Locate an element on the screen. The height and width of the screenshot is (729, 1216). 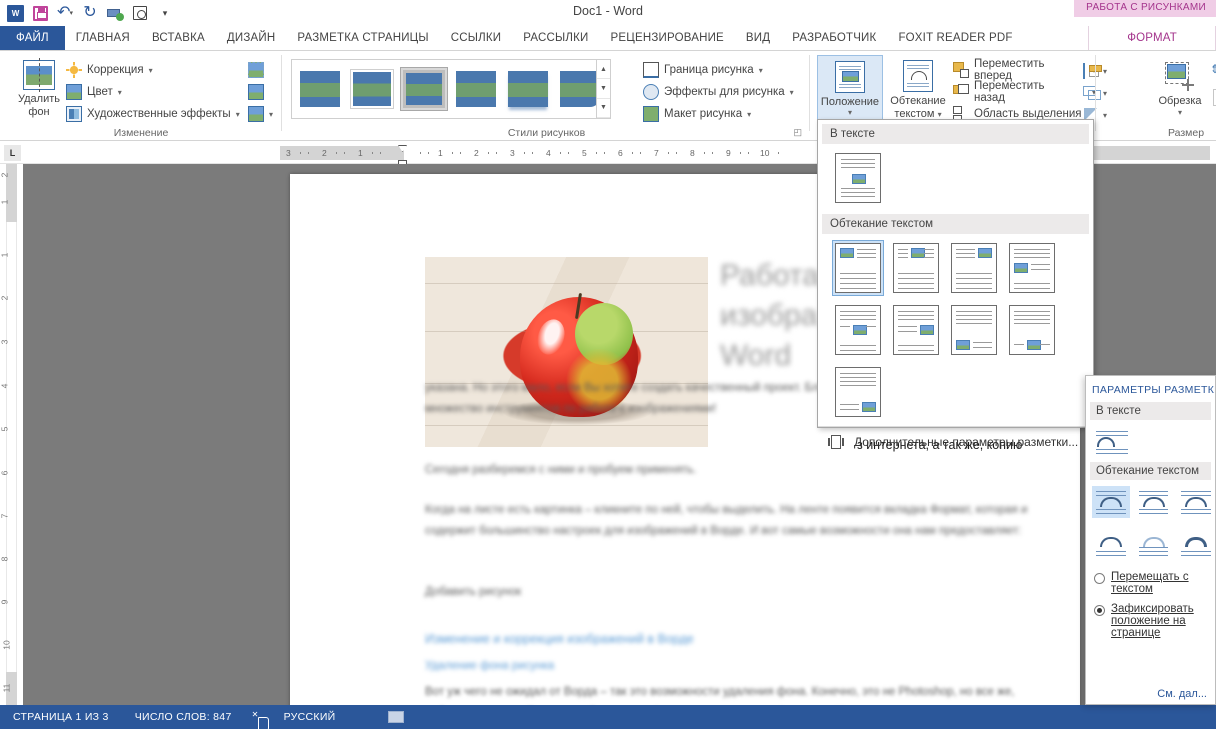
wrap-text-button: Обтекание текстом ▾ is located at coordinates (918, 88).